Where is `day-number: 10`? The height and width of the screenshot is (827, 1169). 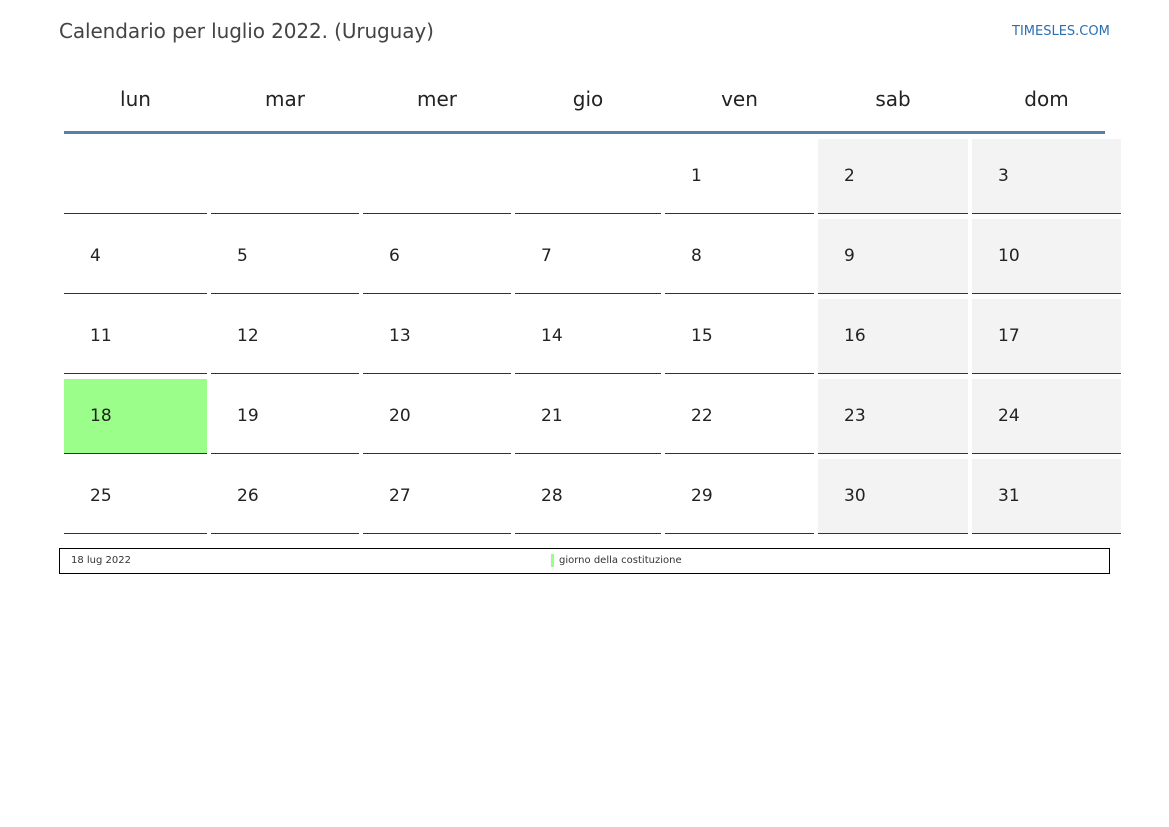
day-number: 10 is located at coordinates (1009, 256).